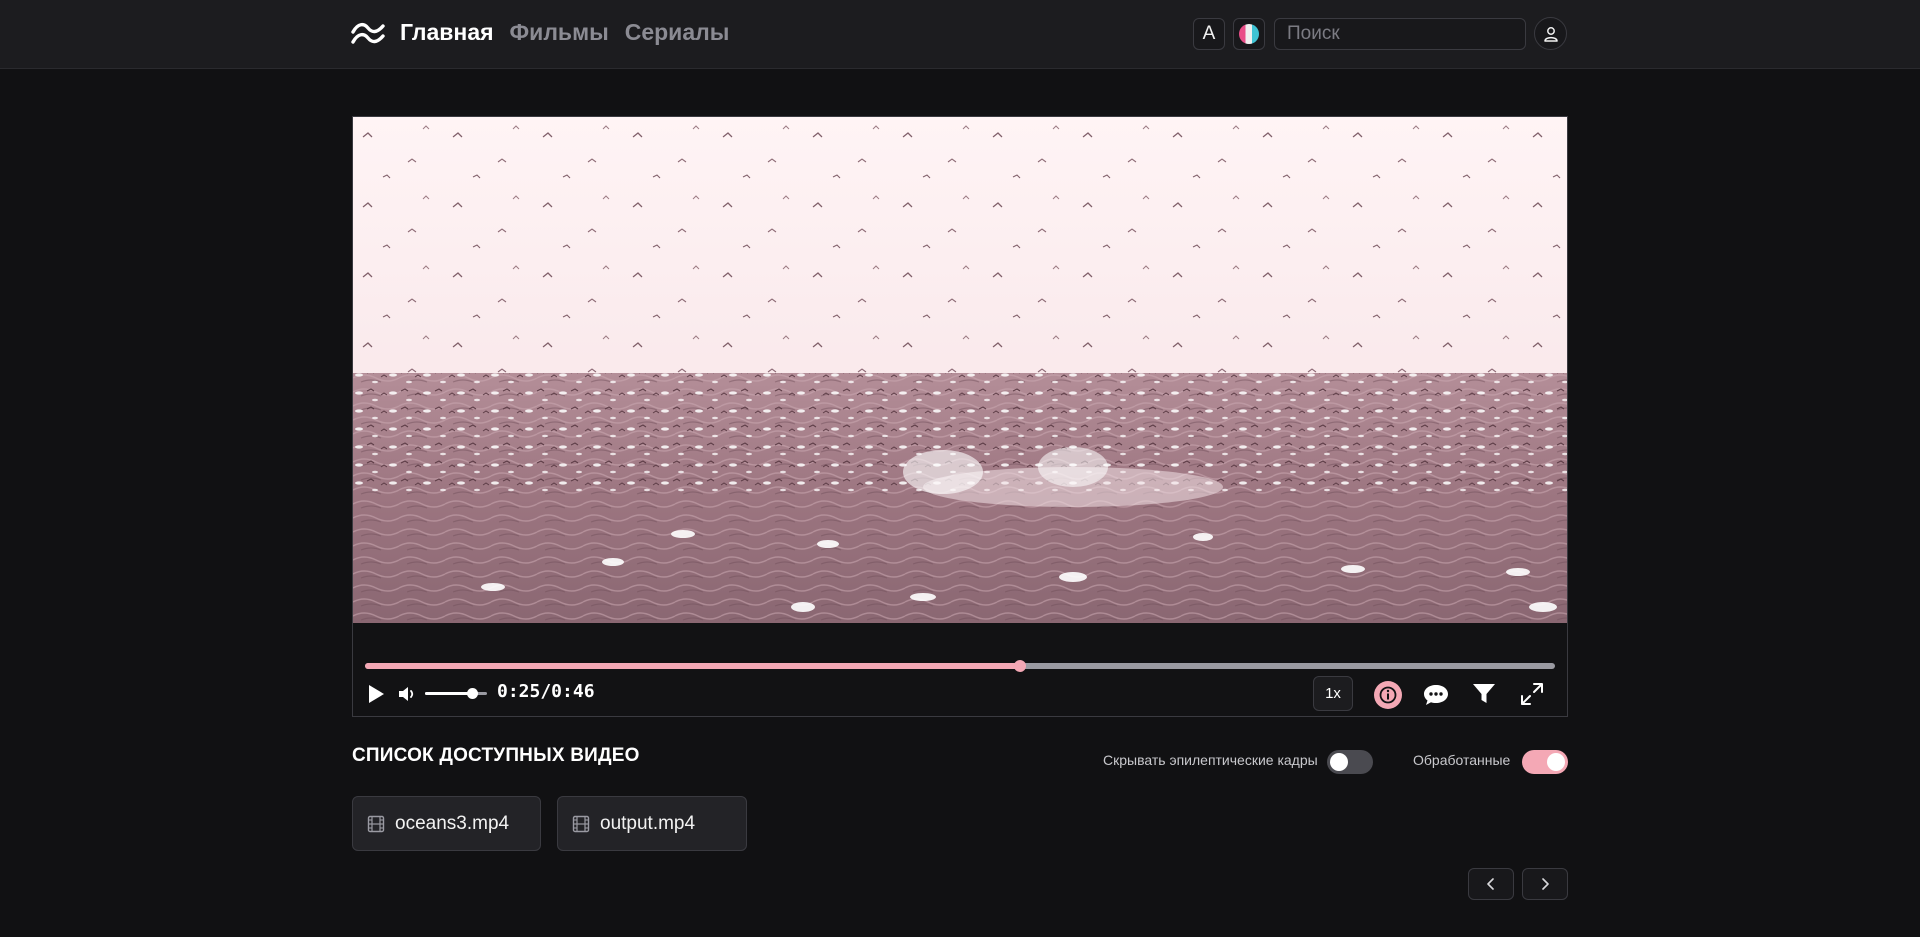 This screenshot has height=937, width=1920. I want to click on color-palette-icon, so click(1249, 34).